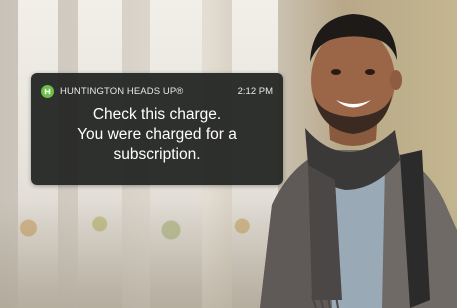 The height and width of the screenshot is (308, 457). Describe the element at coordinates (157, 114) in the screenshot. I see `notification-message-line: Check this charge.` at that location.